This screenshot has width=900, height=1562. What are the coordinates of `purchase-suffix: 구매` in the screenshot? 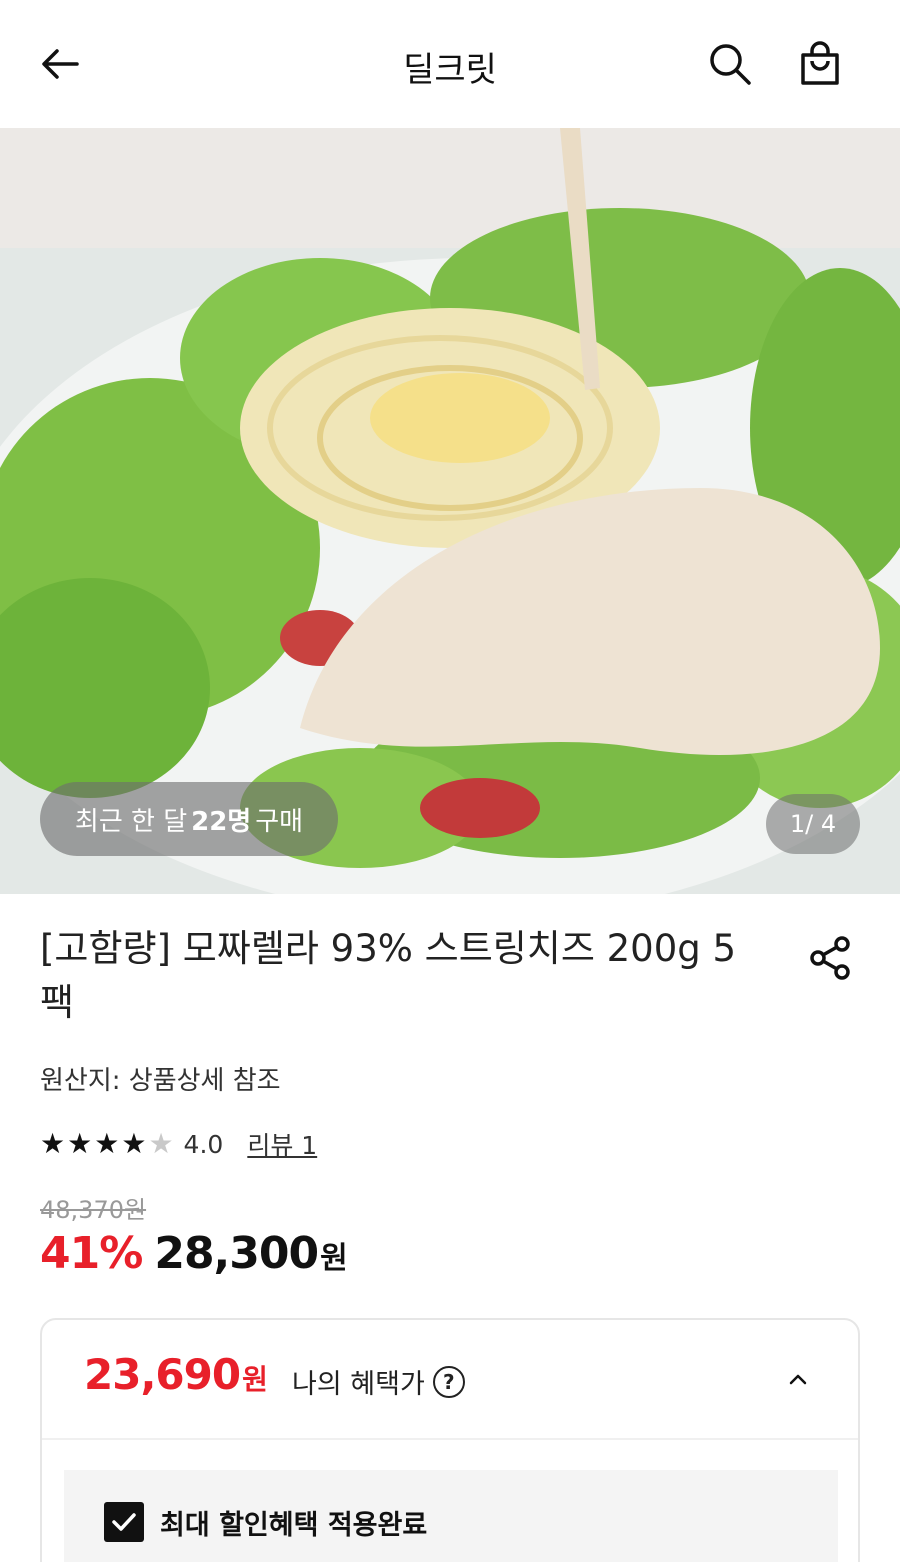 It's located at (279, 821).